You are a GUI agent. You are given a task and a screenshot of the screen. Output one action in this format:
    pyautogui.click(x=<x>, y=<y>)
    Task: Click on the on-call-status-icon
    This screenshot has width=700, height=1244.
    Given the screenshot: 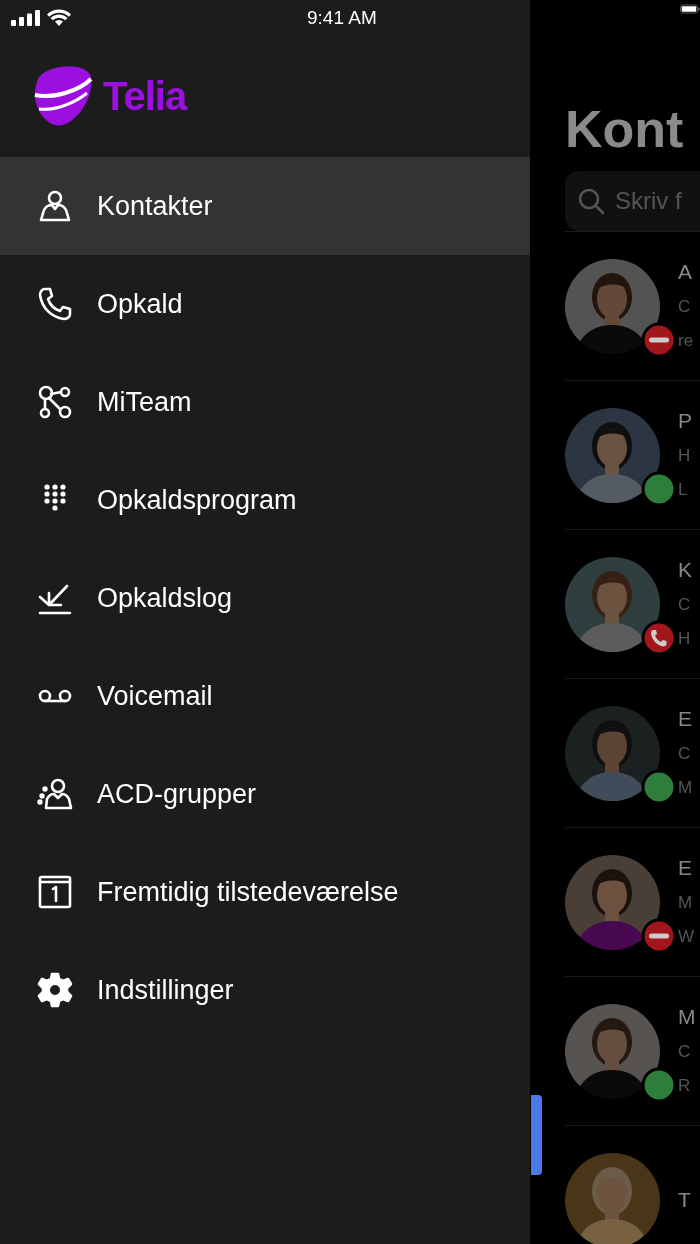 What is the action you would take?
    pyautogui.click(x=659, y=637)
    